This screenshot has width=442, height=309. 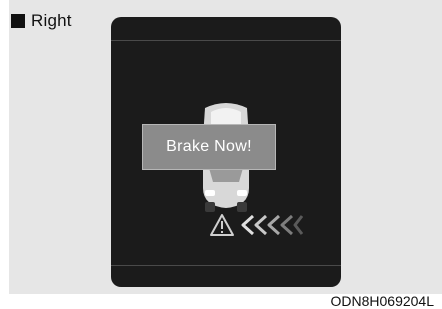 What do you see at coordinates (222, 225) in the screenshot?
I see `warning-triangle-icon` at bounding box center [222, 225].